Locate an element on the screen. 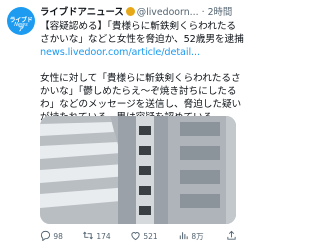  author-name: ライブドアニュース is located at coordinates (82, 12).